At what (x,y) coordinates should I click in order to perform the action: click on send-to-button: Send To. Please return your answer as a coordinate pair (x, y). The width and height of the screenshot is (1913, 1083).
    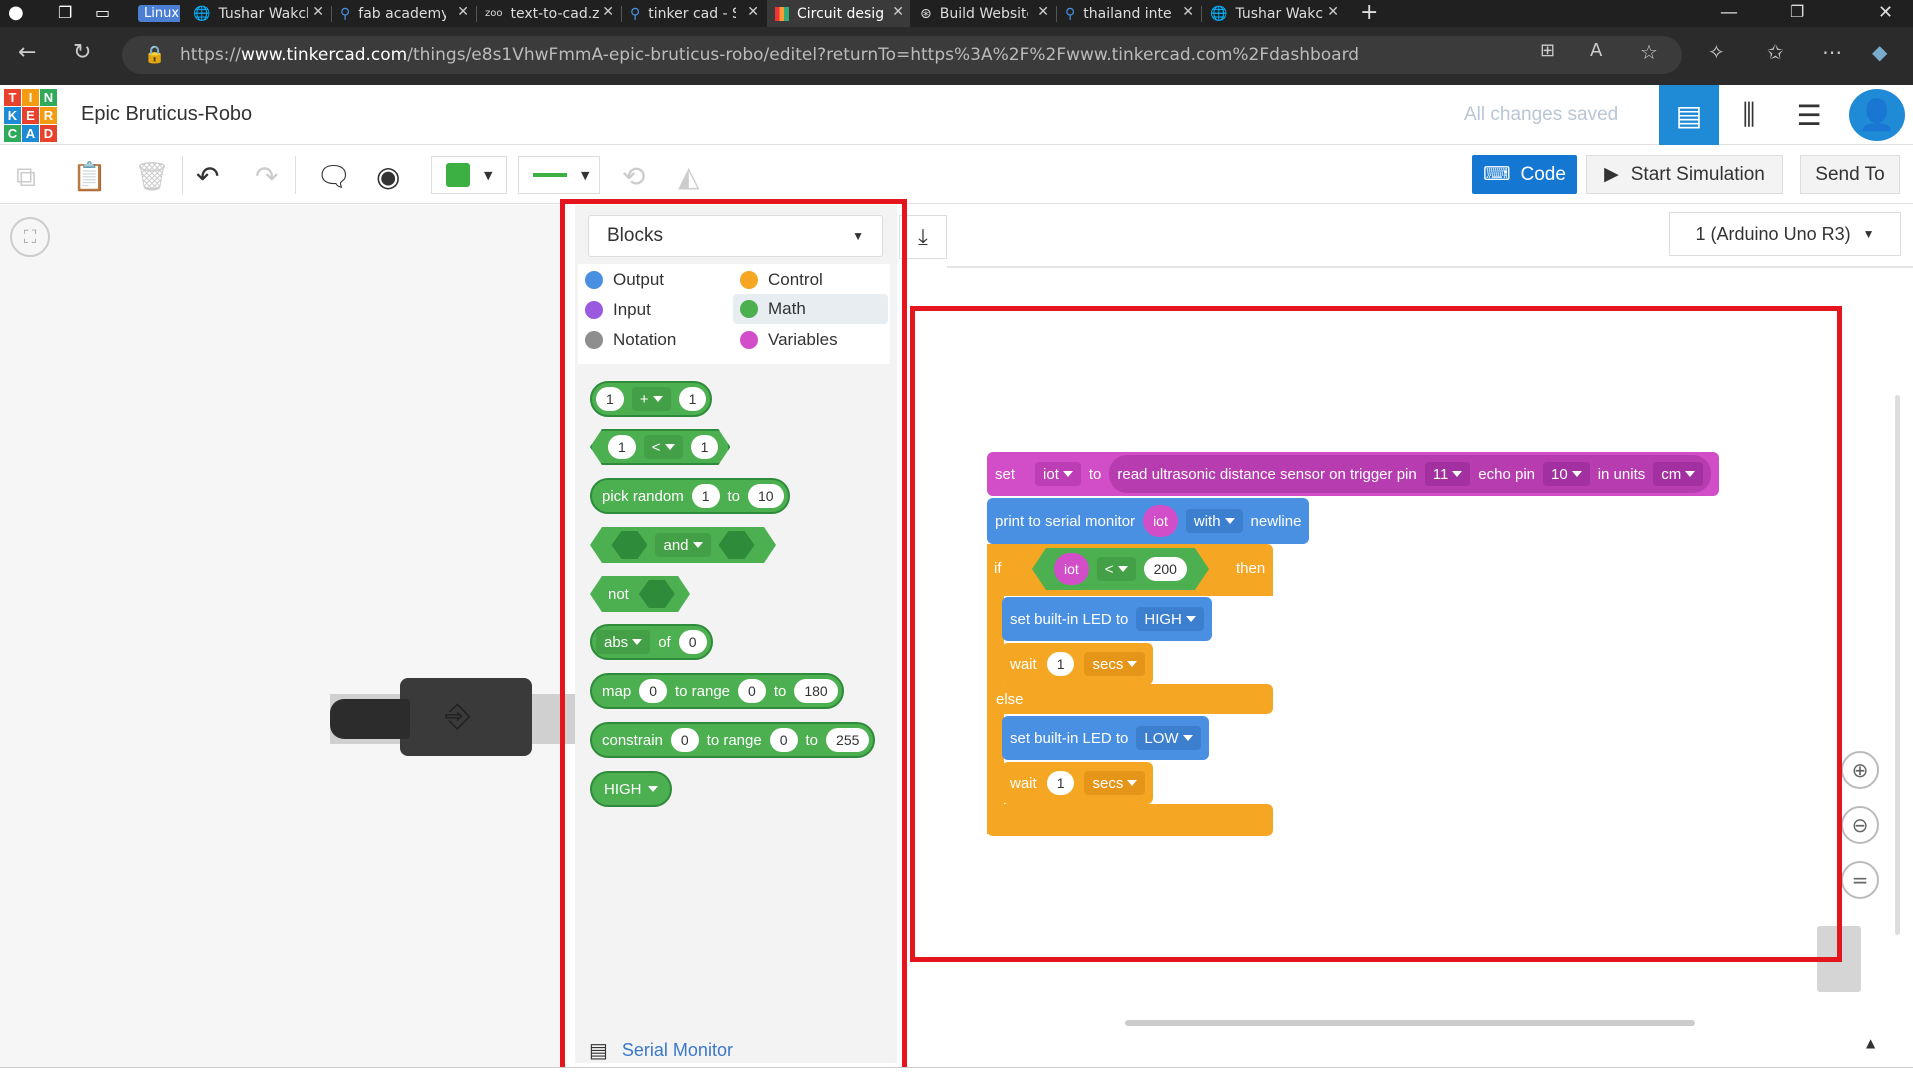
    Looking at the image, I should click on (1850, 174).